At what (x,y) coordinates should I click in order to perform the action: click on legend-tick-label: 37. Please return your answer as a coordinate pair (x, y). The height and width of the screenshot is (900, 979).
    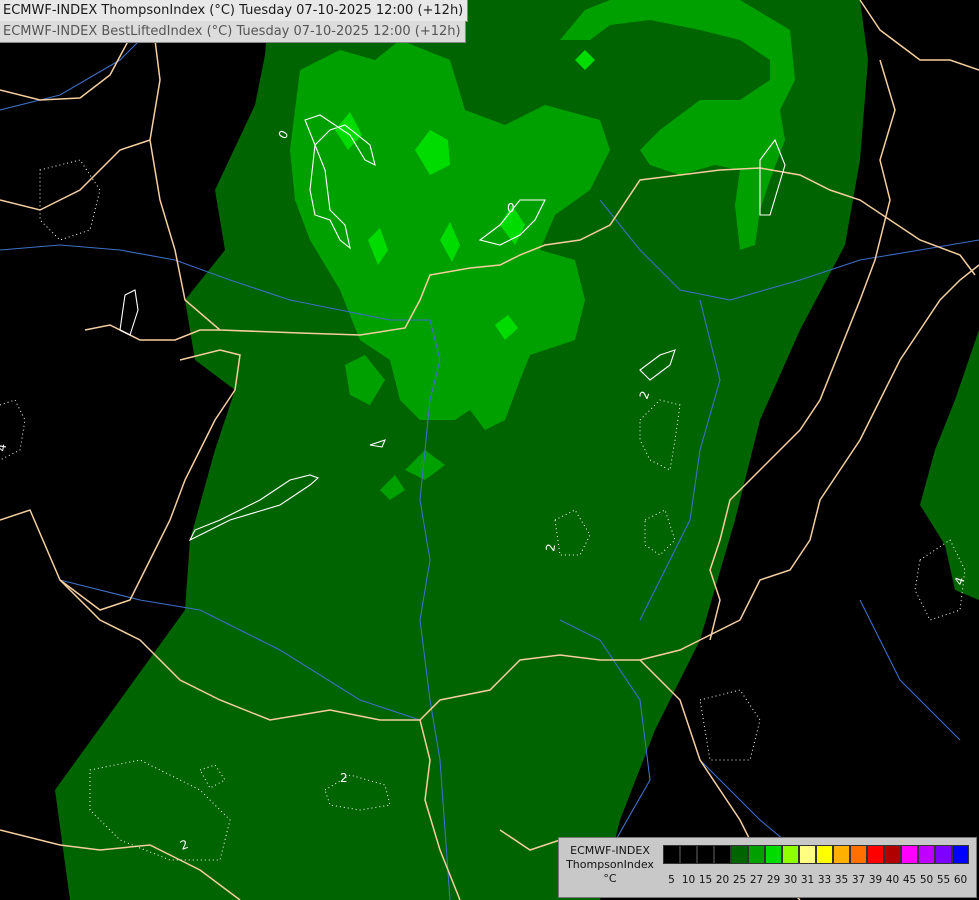
    Looking at the image, I should click on (858, 880).